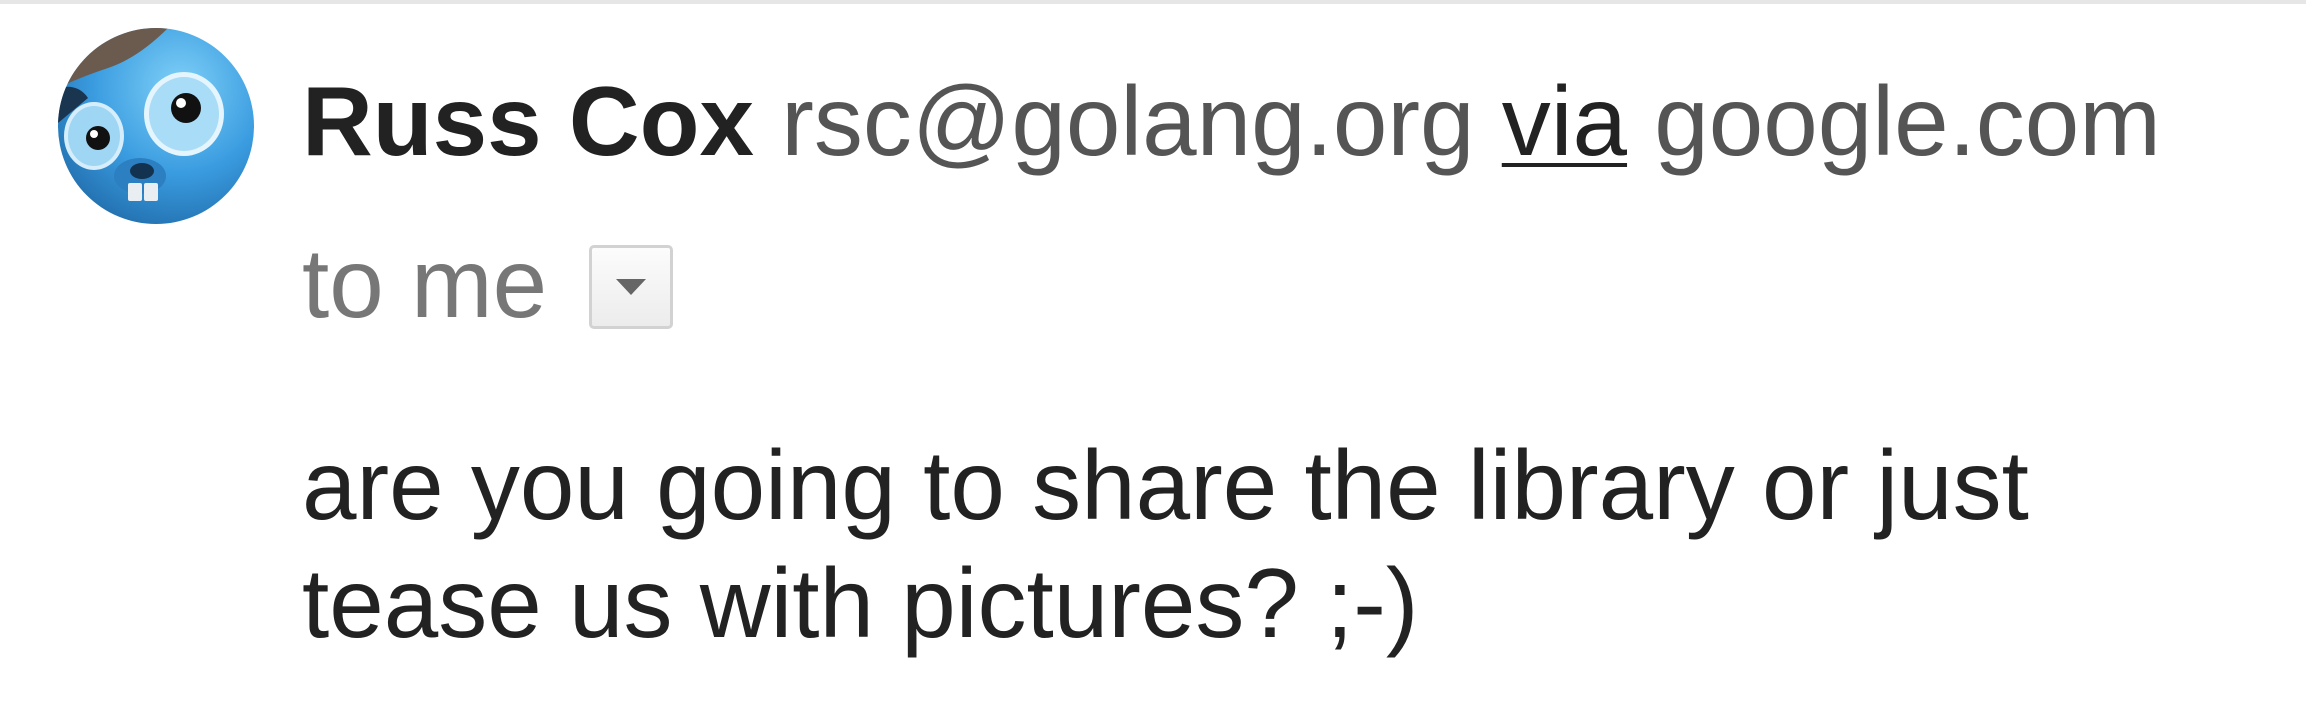 This screenshot has height=716, width=2306. What do you see at coordinates (1128, 121) in the screenshot?
I see `sender-email: rsc@golang.org` at bounding box center [1128, 121].